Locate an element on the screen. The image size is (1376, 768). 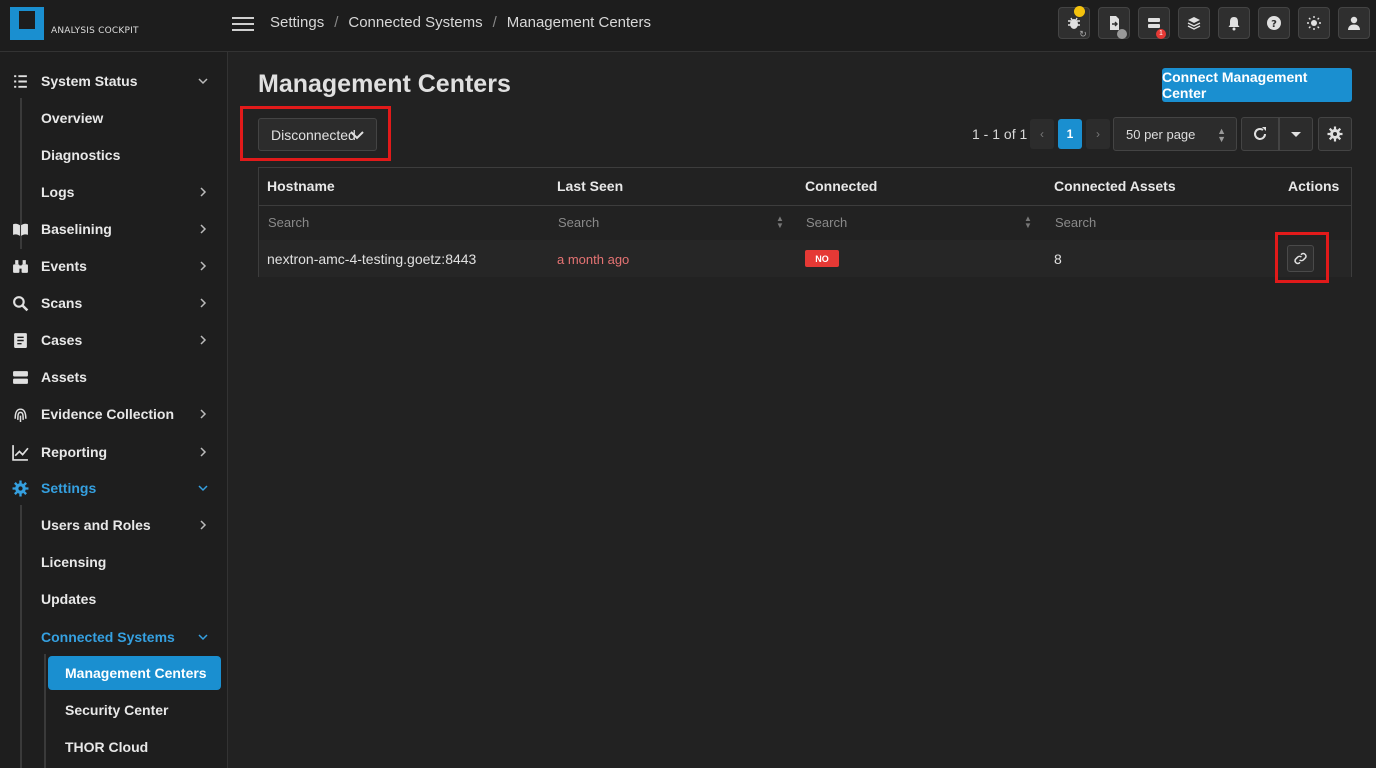
pagination-range: 1 - 1 of 1 is located at coordinates (1000, 134).